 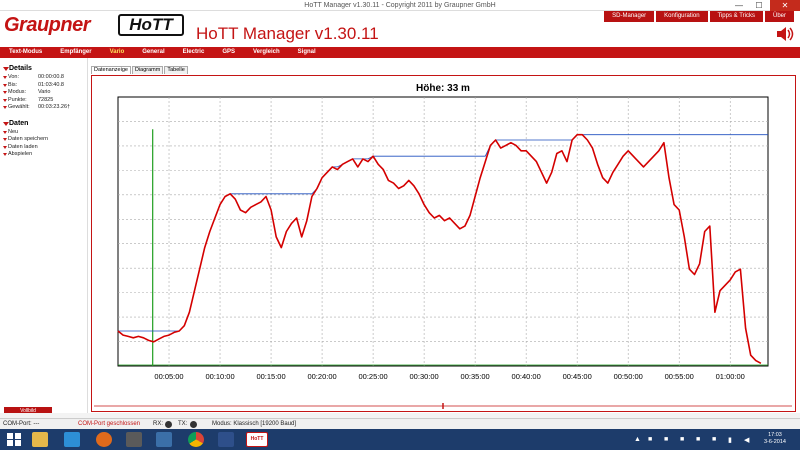 I want to click on hott-manager-taskbar-icon: HoTT, so click(x=257, y=439).